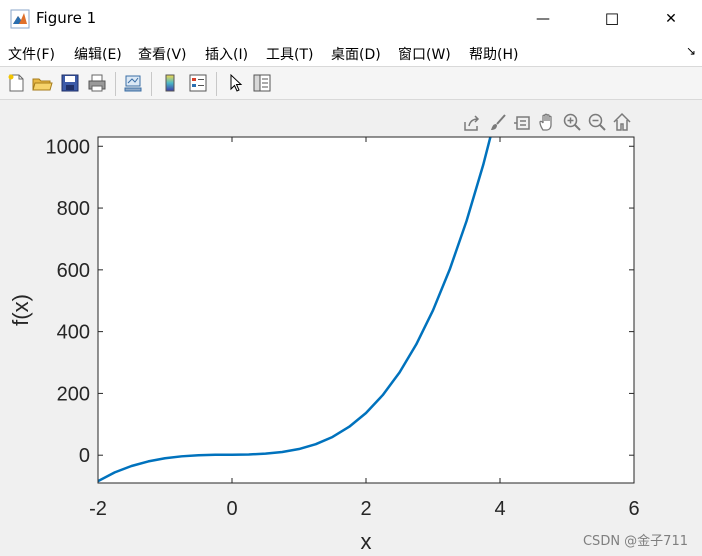 The width and height of the screenshot is (702, 556). What do you see at coordinates (633, 509) in the screenshot?
I see `x-tick-label: 6` at bounding box center [633, 509].